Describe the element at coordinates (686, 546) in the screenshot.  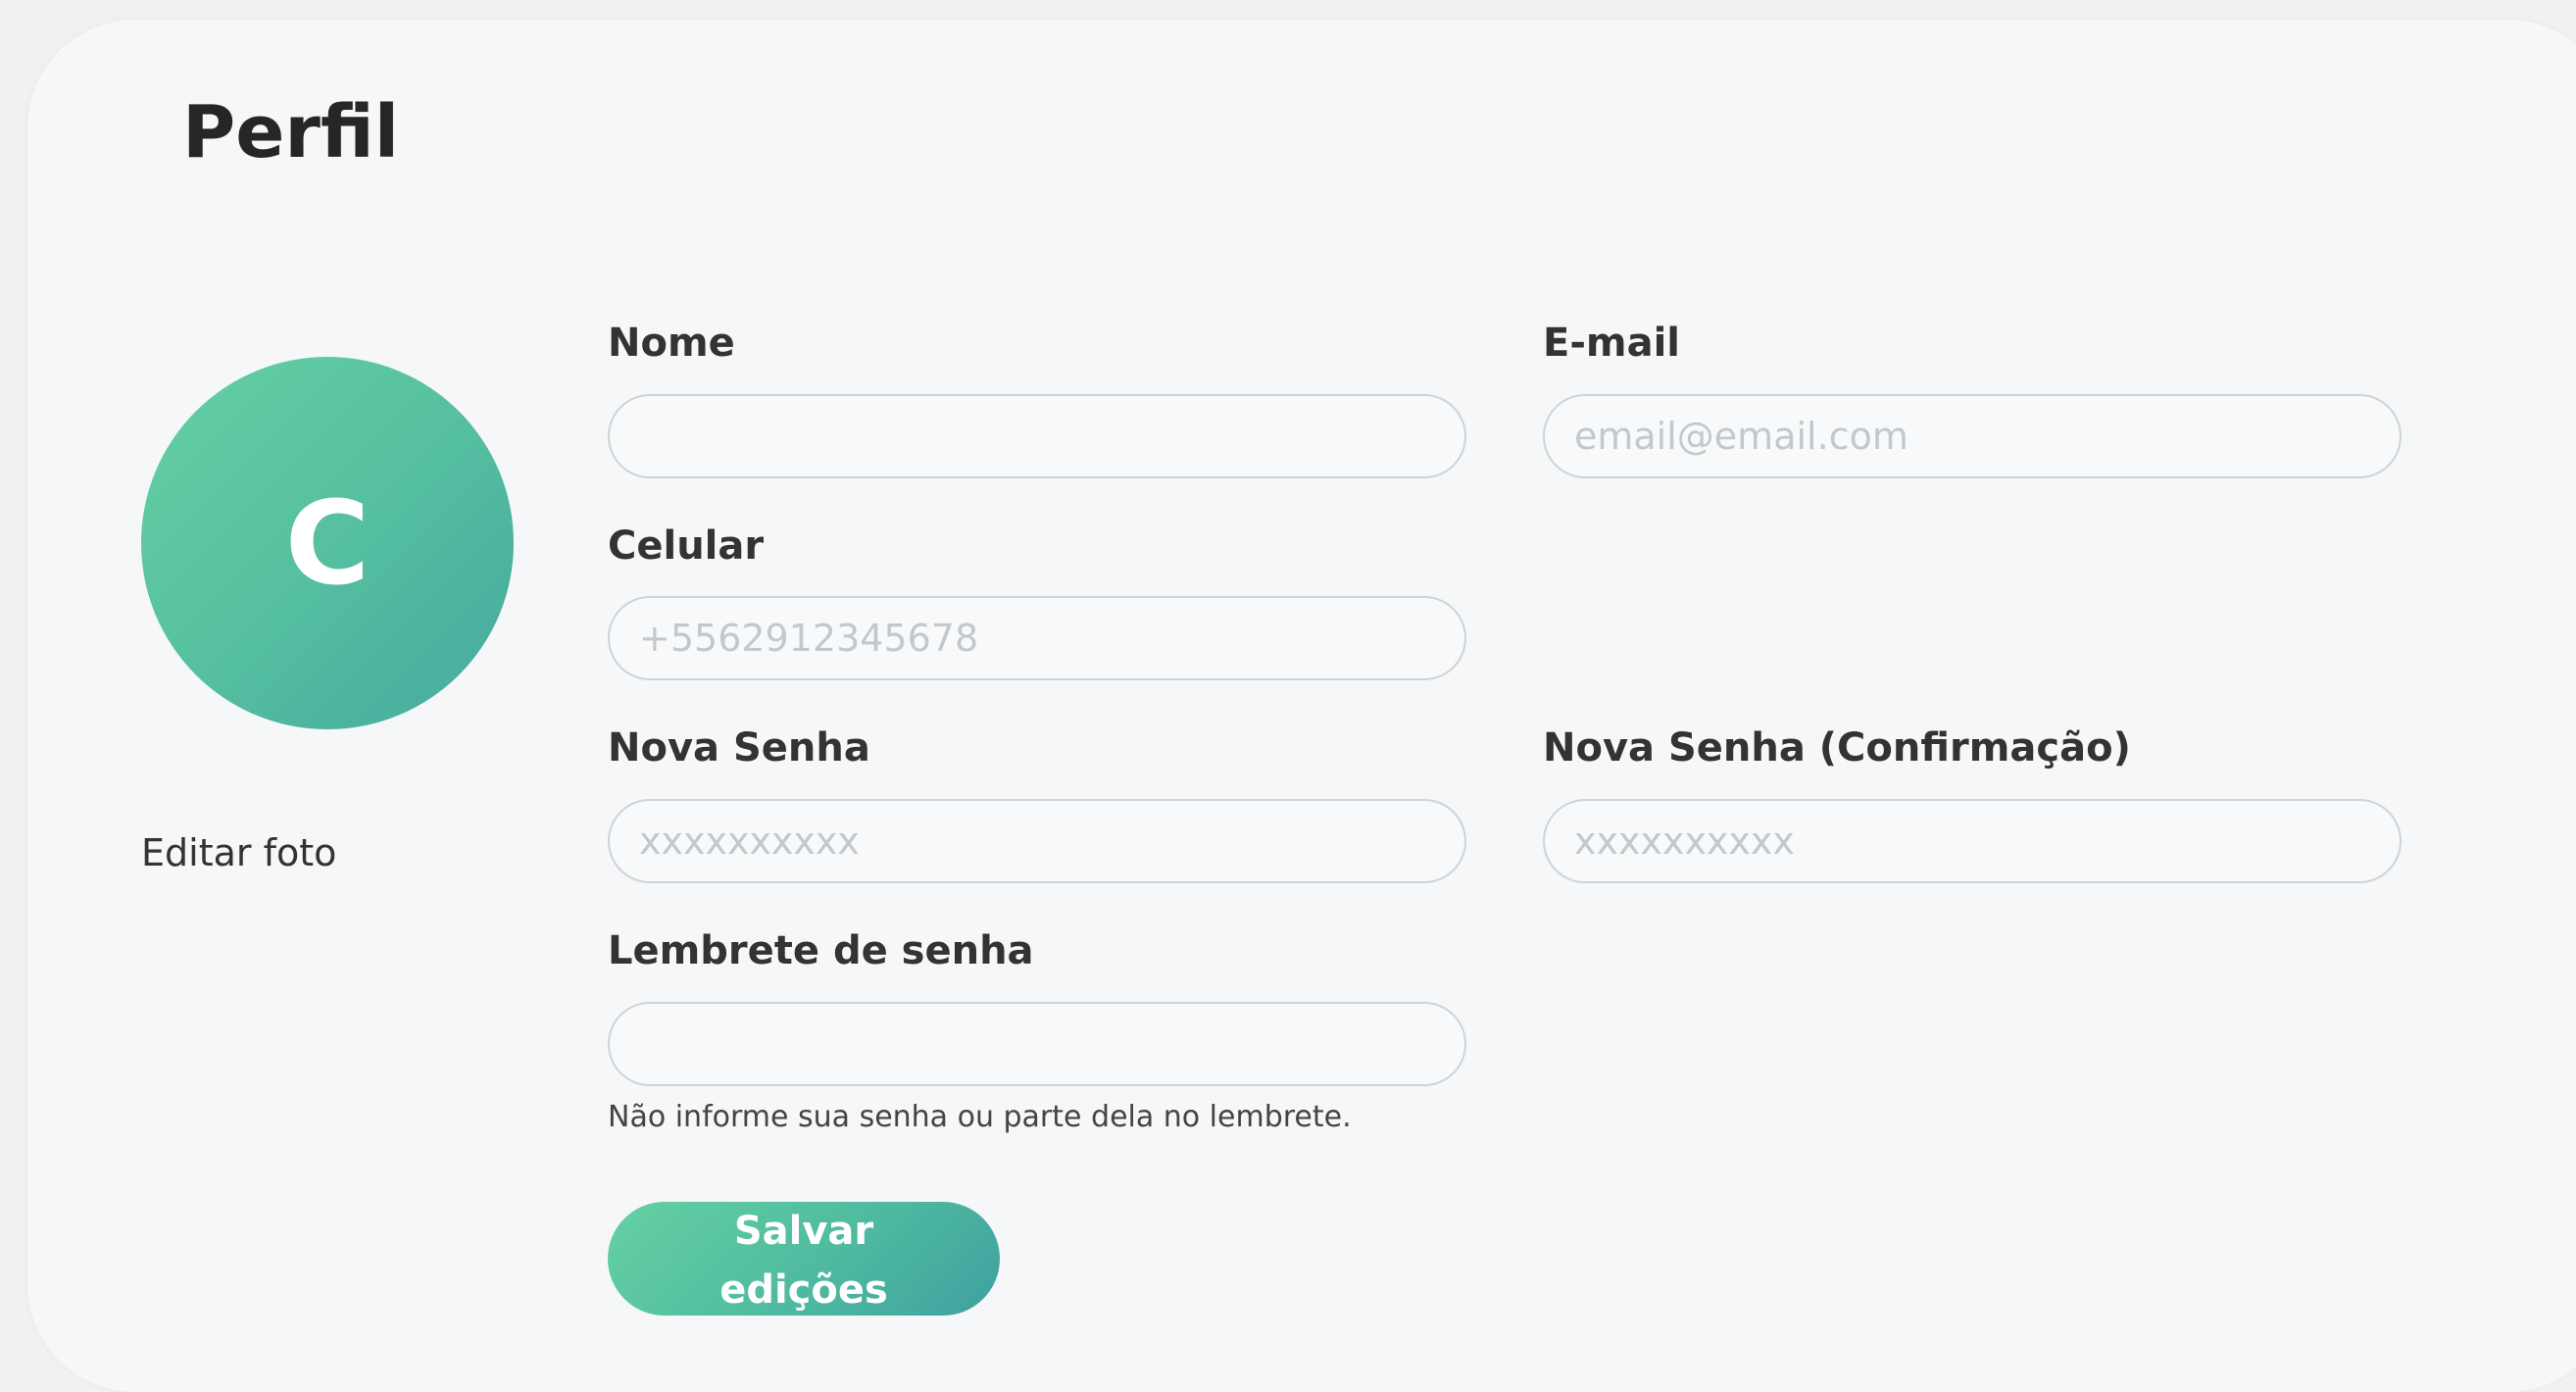
I see `phone-label: Celular` at that location.